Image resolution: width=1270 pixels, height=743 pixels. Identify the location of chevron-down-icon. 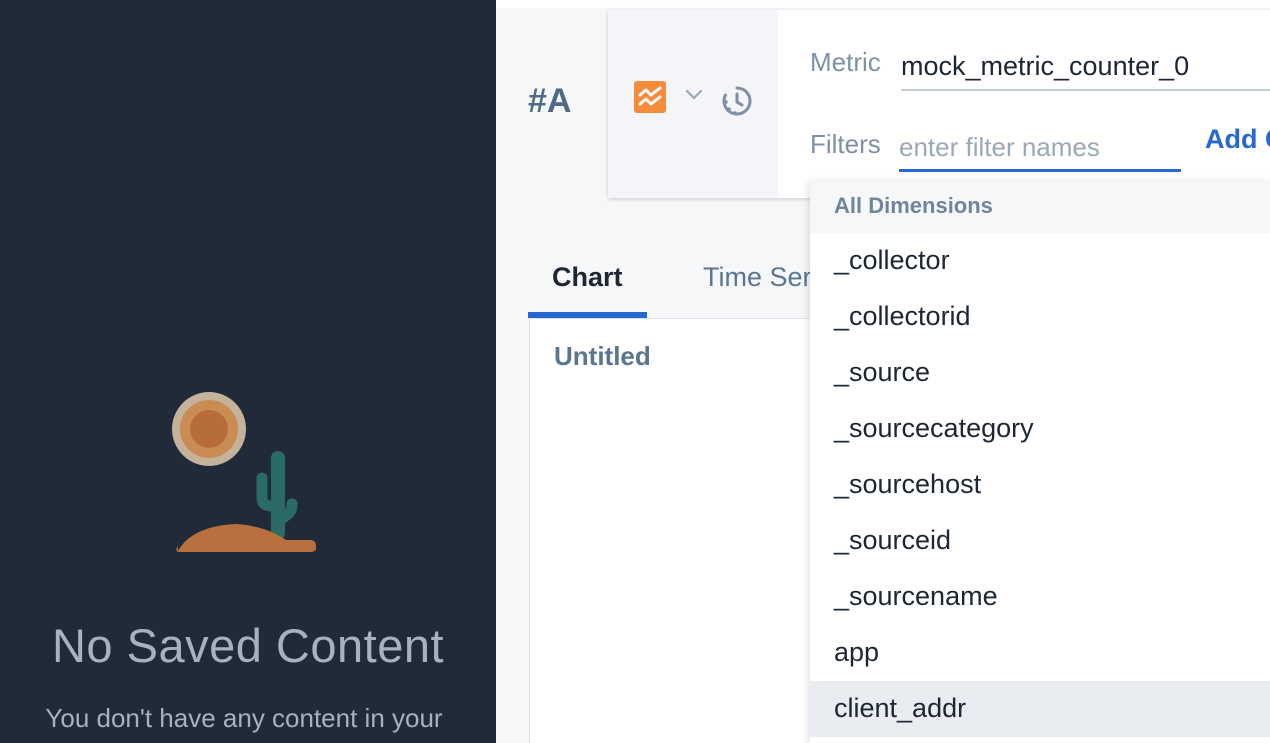
(694, 95).